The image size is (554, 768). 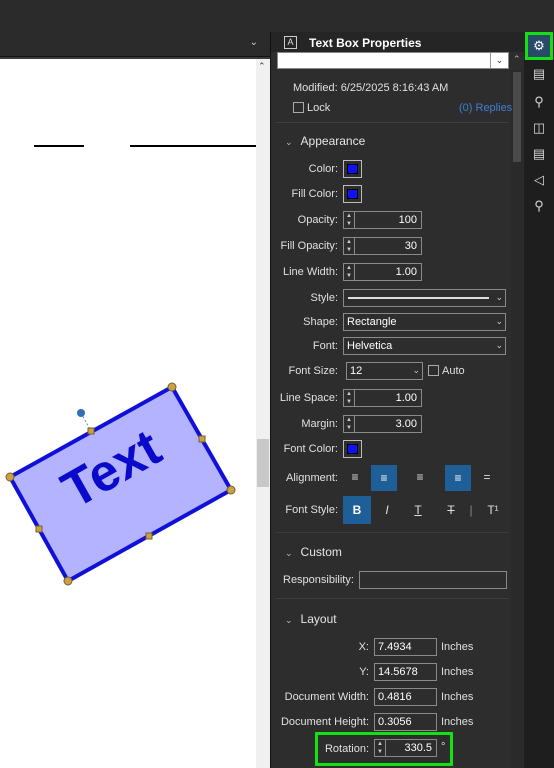 I want to click on custom-section-header: ⌄ Custom, so click(x=313, y=552).